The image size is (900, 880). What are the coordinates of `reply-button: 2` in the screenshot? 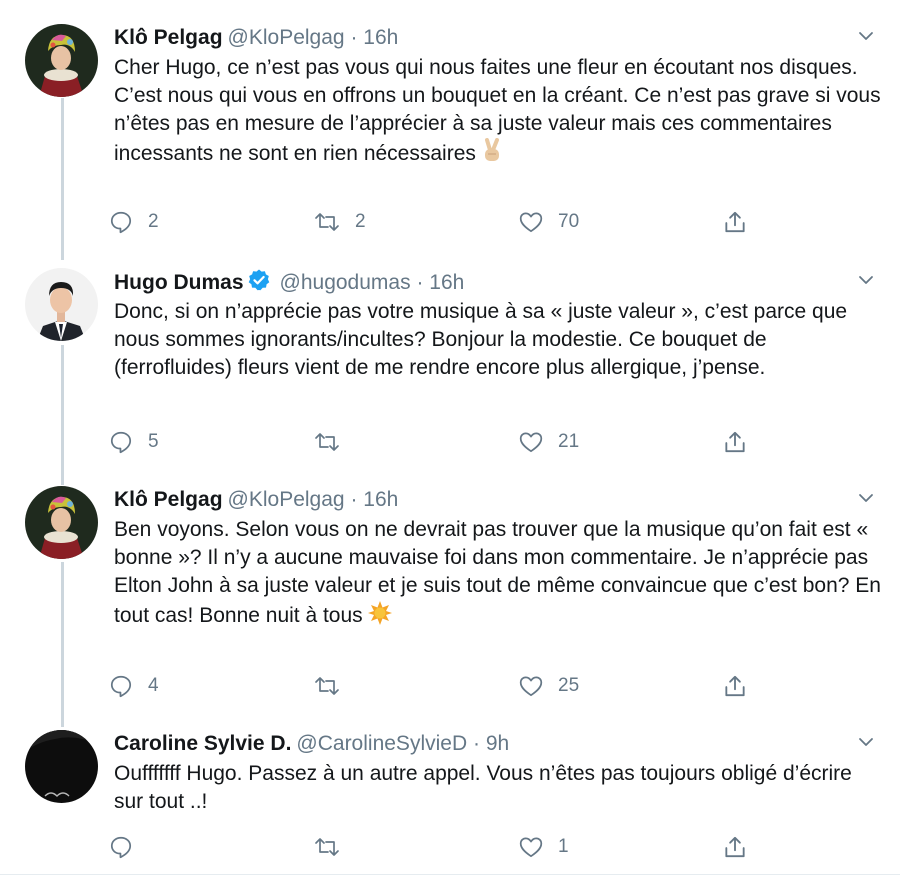 It's located at (133, 222).